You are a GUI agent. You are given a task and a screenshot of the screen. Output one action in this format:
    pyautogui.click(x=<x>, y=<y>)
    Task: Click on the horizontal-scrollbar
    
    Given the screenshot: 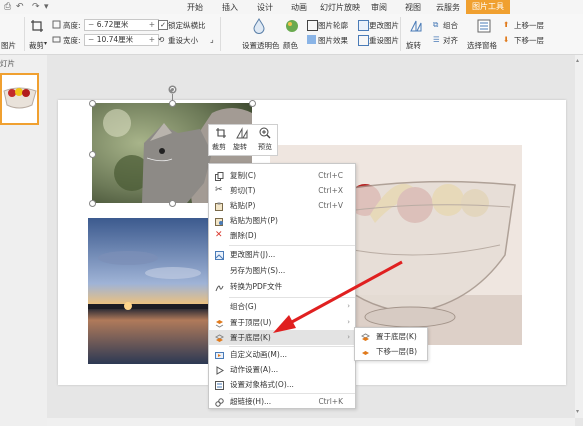 What is the action you would take?
    pyautogui.click(x=311, y=422)
    